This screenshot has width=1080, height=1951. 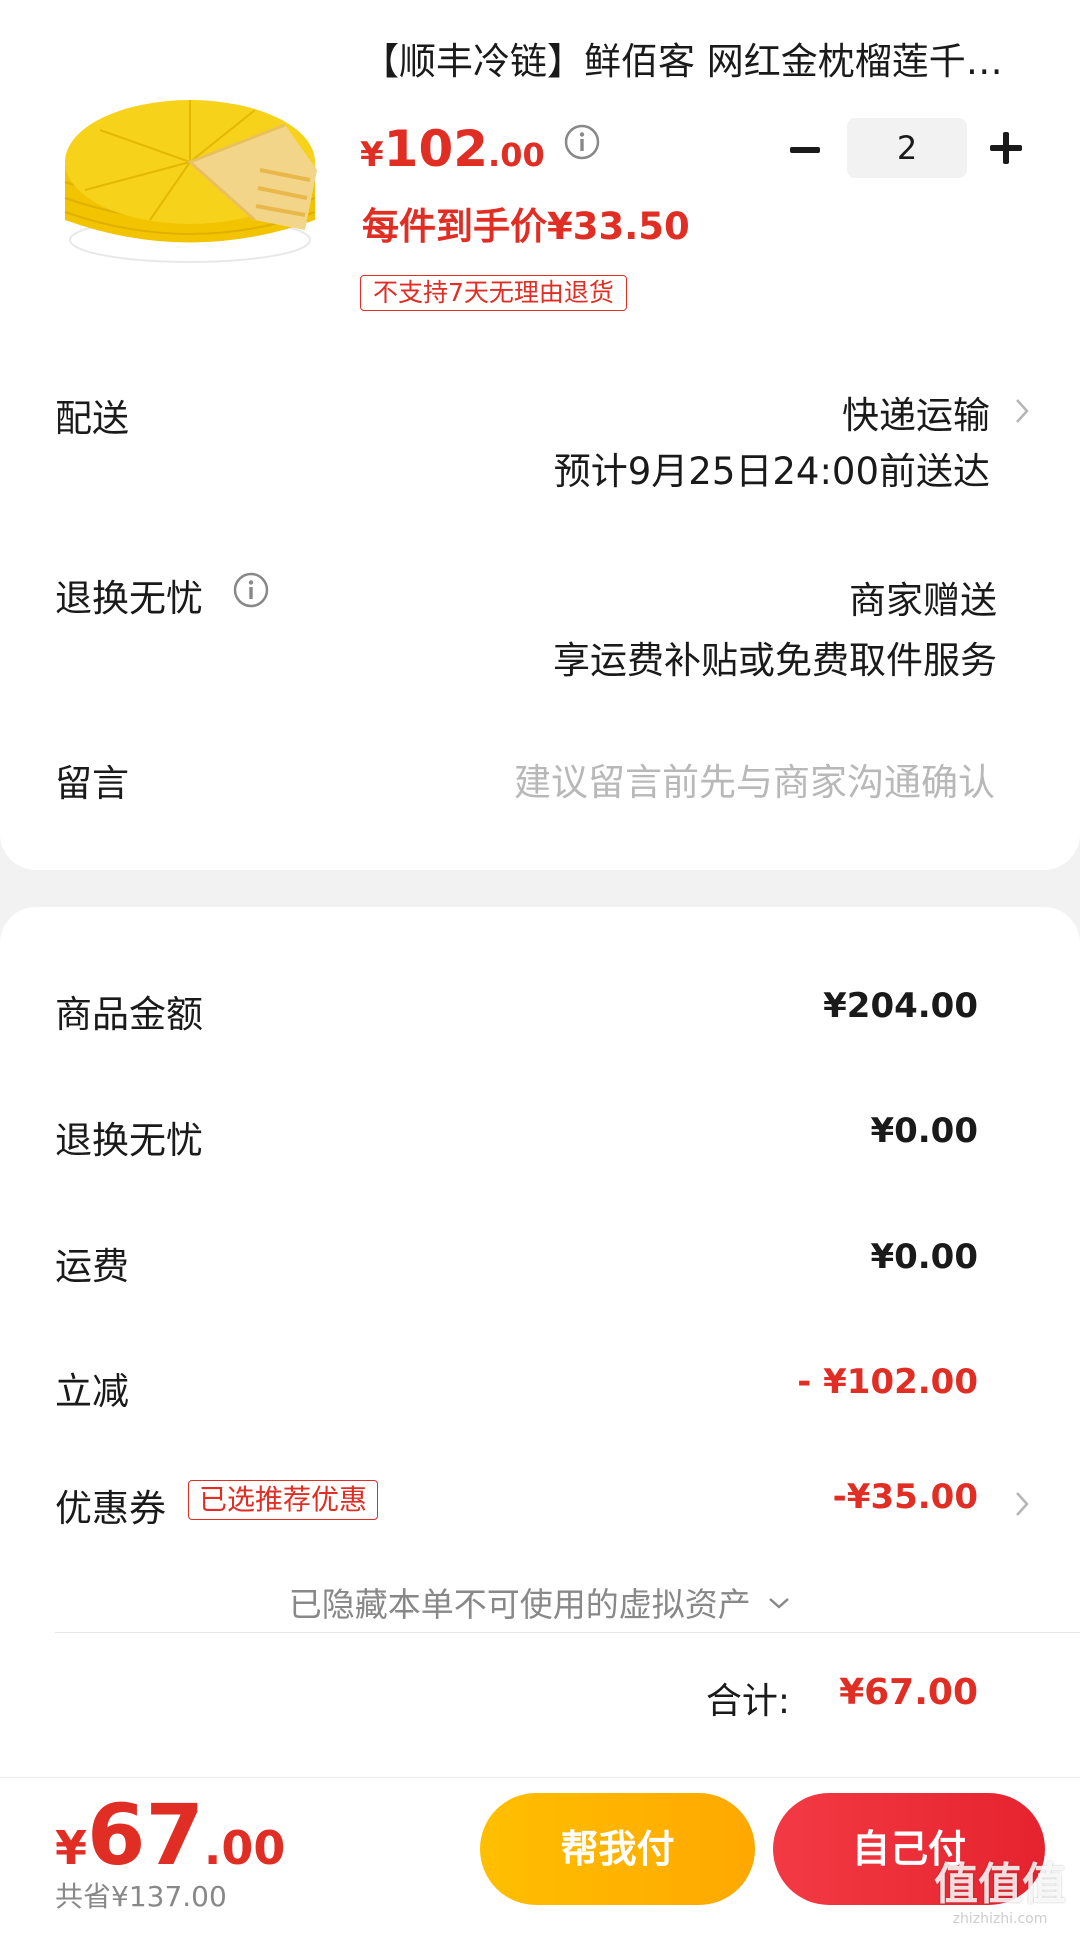 I want to click on hidden-assets-toggle: 已隐藏本单不可使用的虚拟资产, so click(x=540, y=1602).